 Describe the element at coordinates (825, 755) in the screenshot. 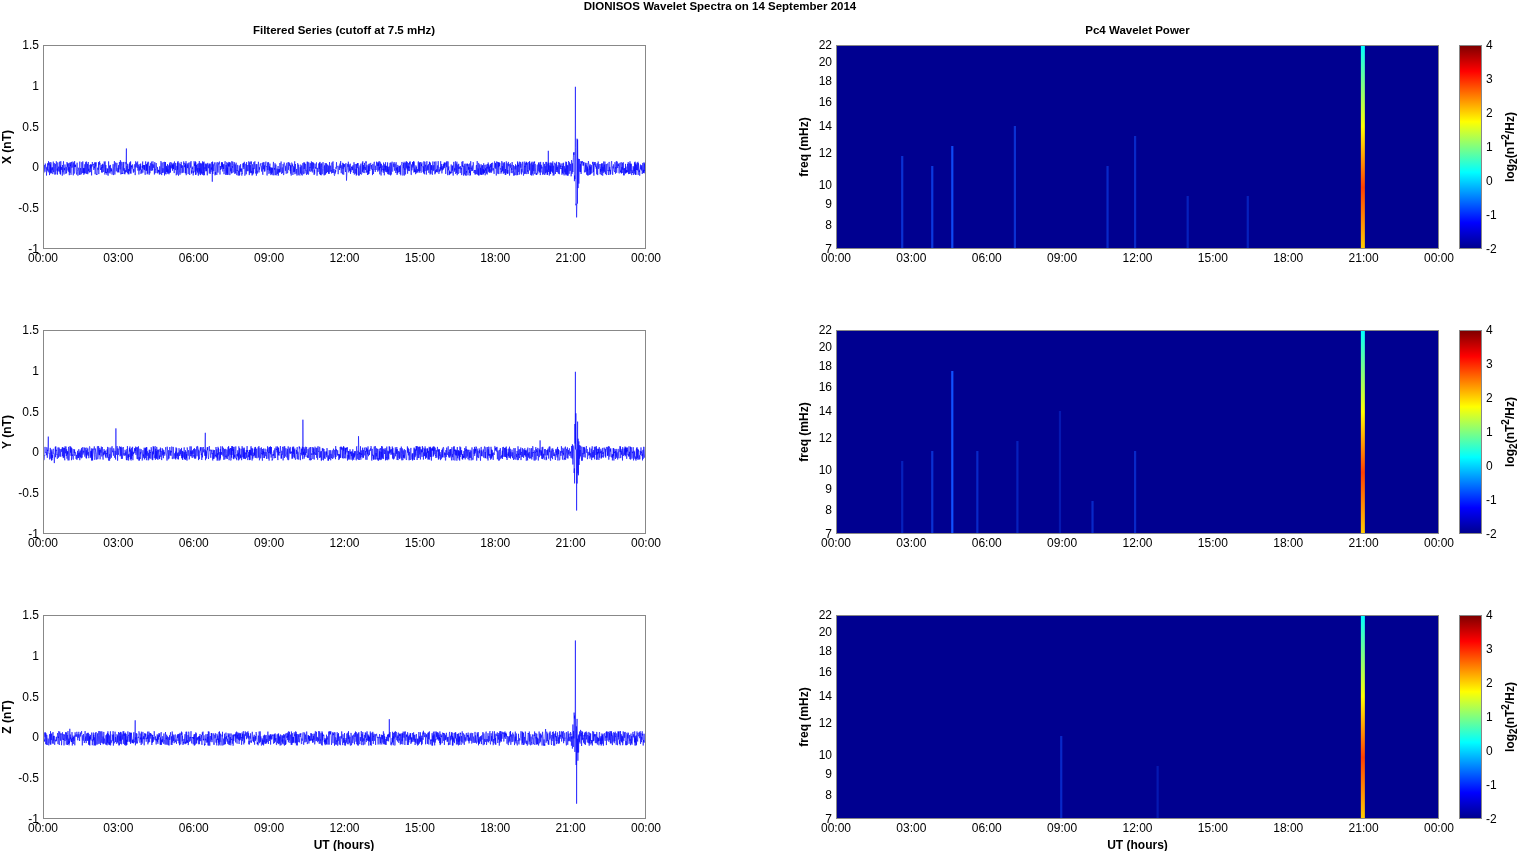

I see `y-tick-label: 10` at that location.